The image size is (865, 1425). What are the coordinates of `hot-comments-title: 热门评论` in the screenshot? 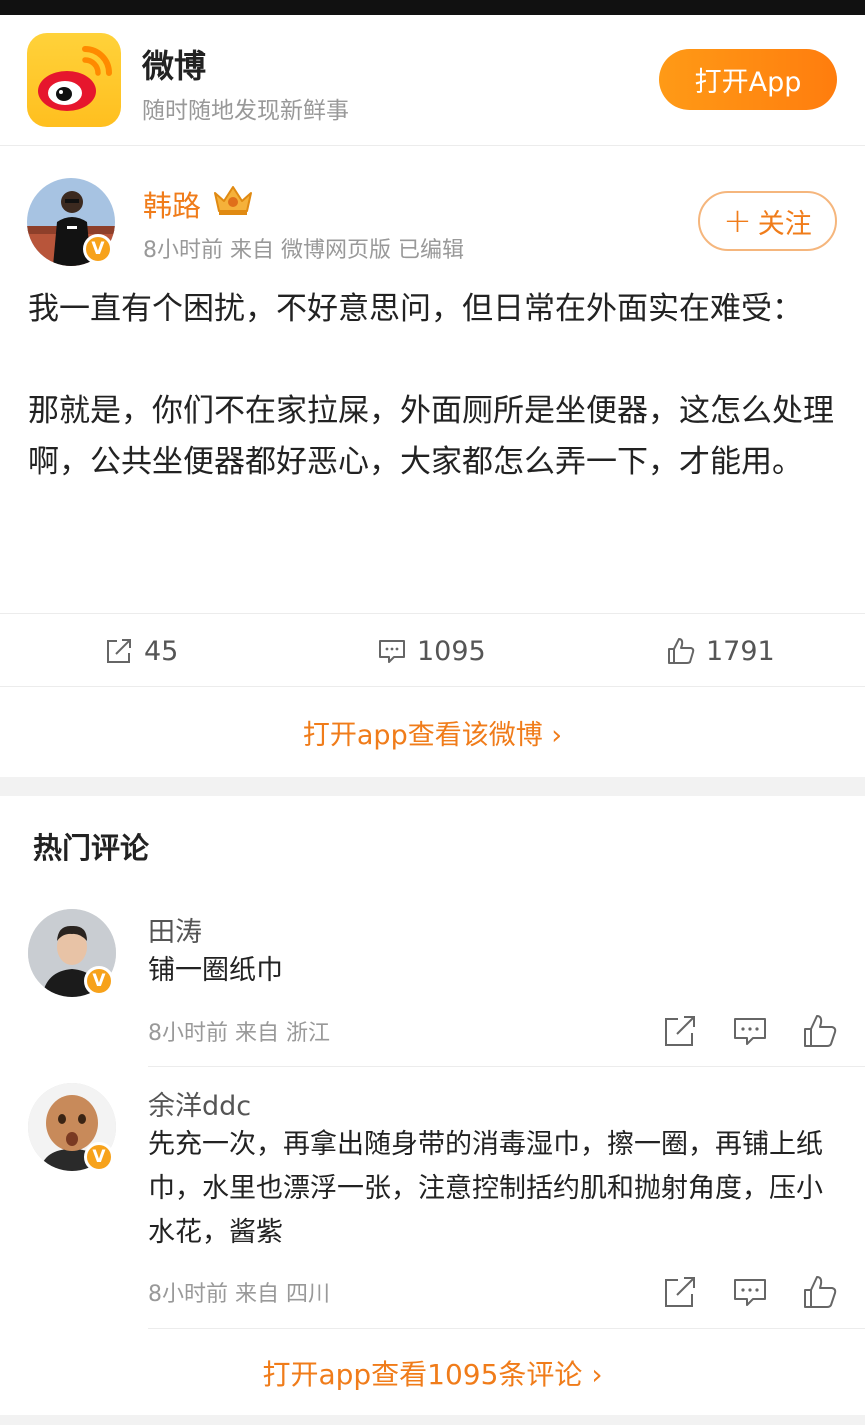 It's located at (91, 848).